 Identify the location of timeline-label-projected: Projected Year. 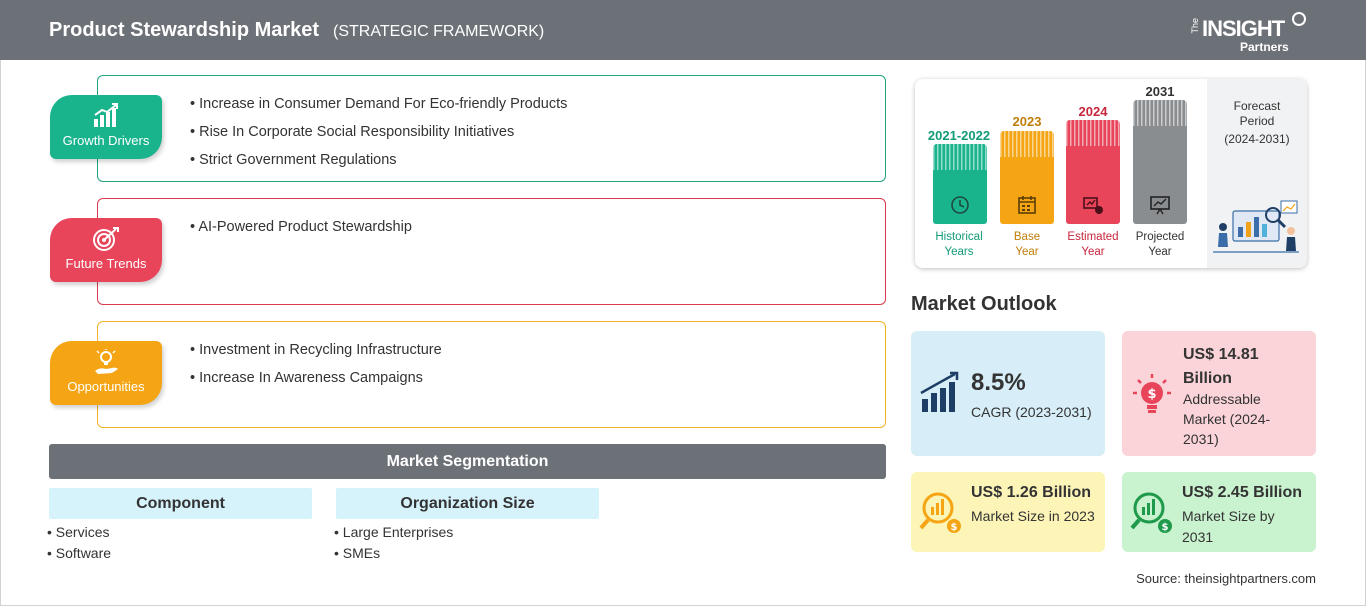
(1160, 244).